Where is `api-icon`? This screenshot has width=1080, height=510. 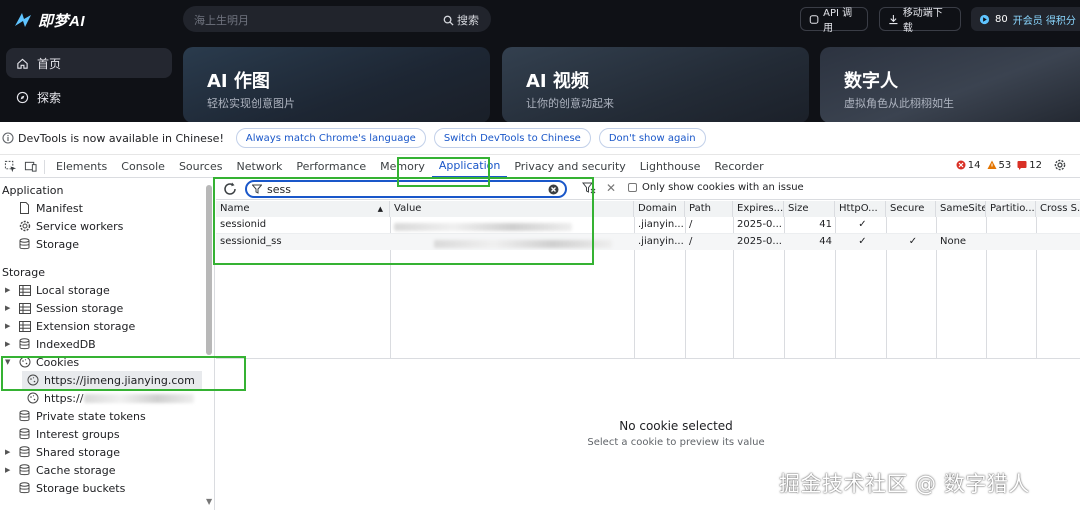 api-icon is located at coordinates (814, 19).